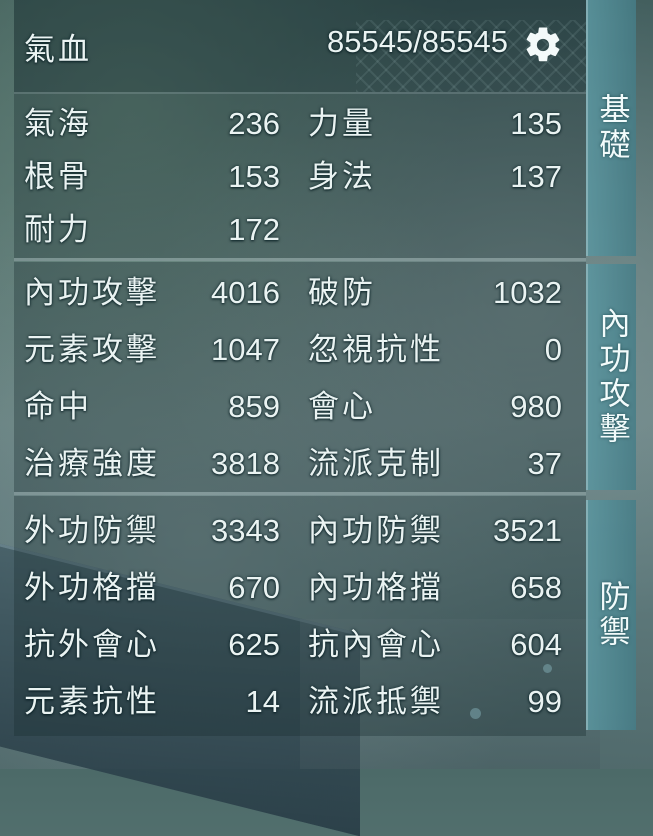 Image resolution: width=653 pixels, height=836 pixels. Describe the element at coordinates (536, 644) in the screenshot. I see `stat-value: 604` at that location.